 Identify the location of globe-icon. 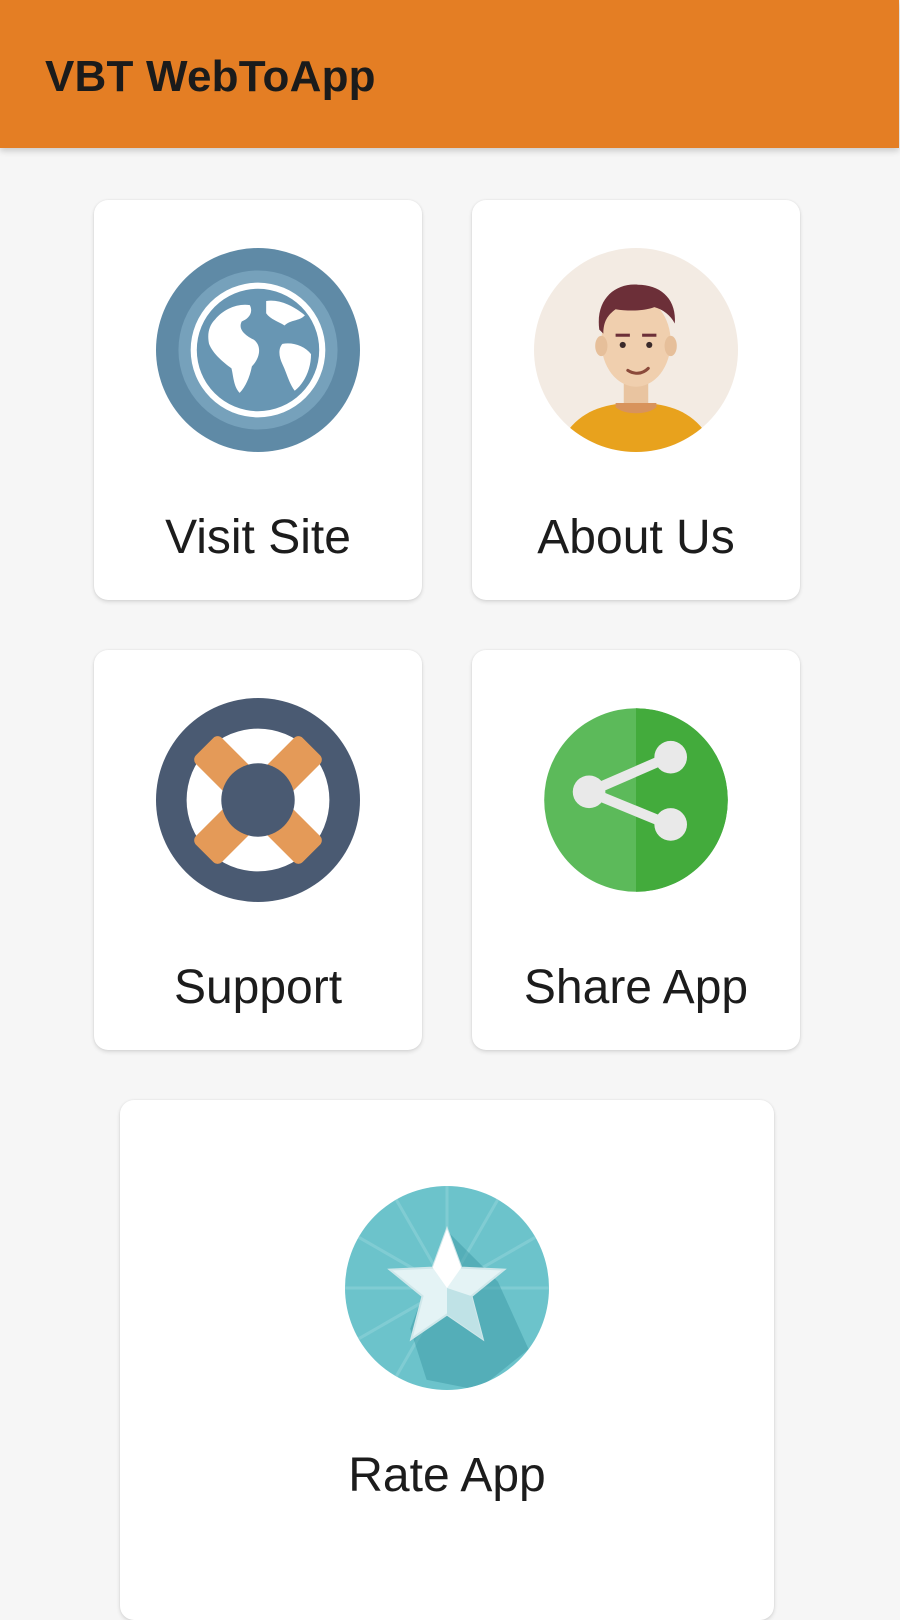
(258, 350).